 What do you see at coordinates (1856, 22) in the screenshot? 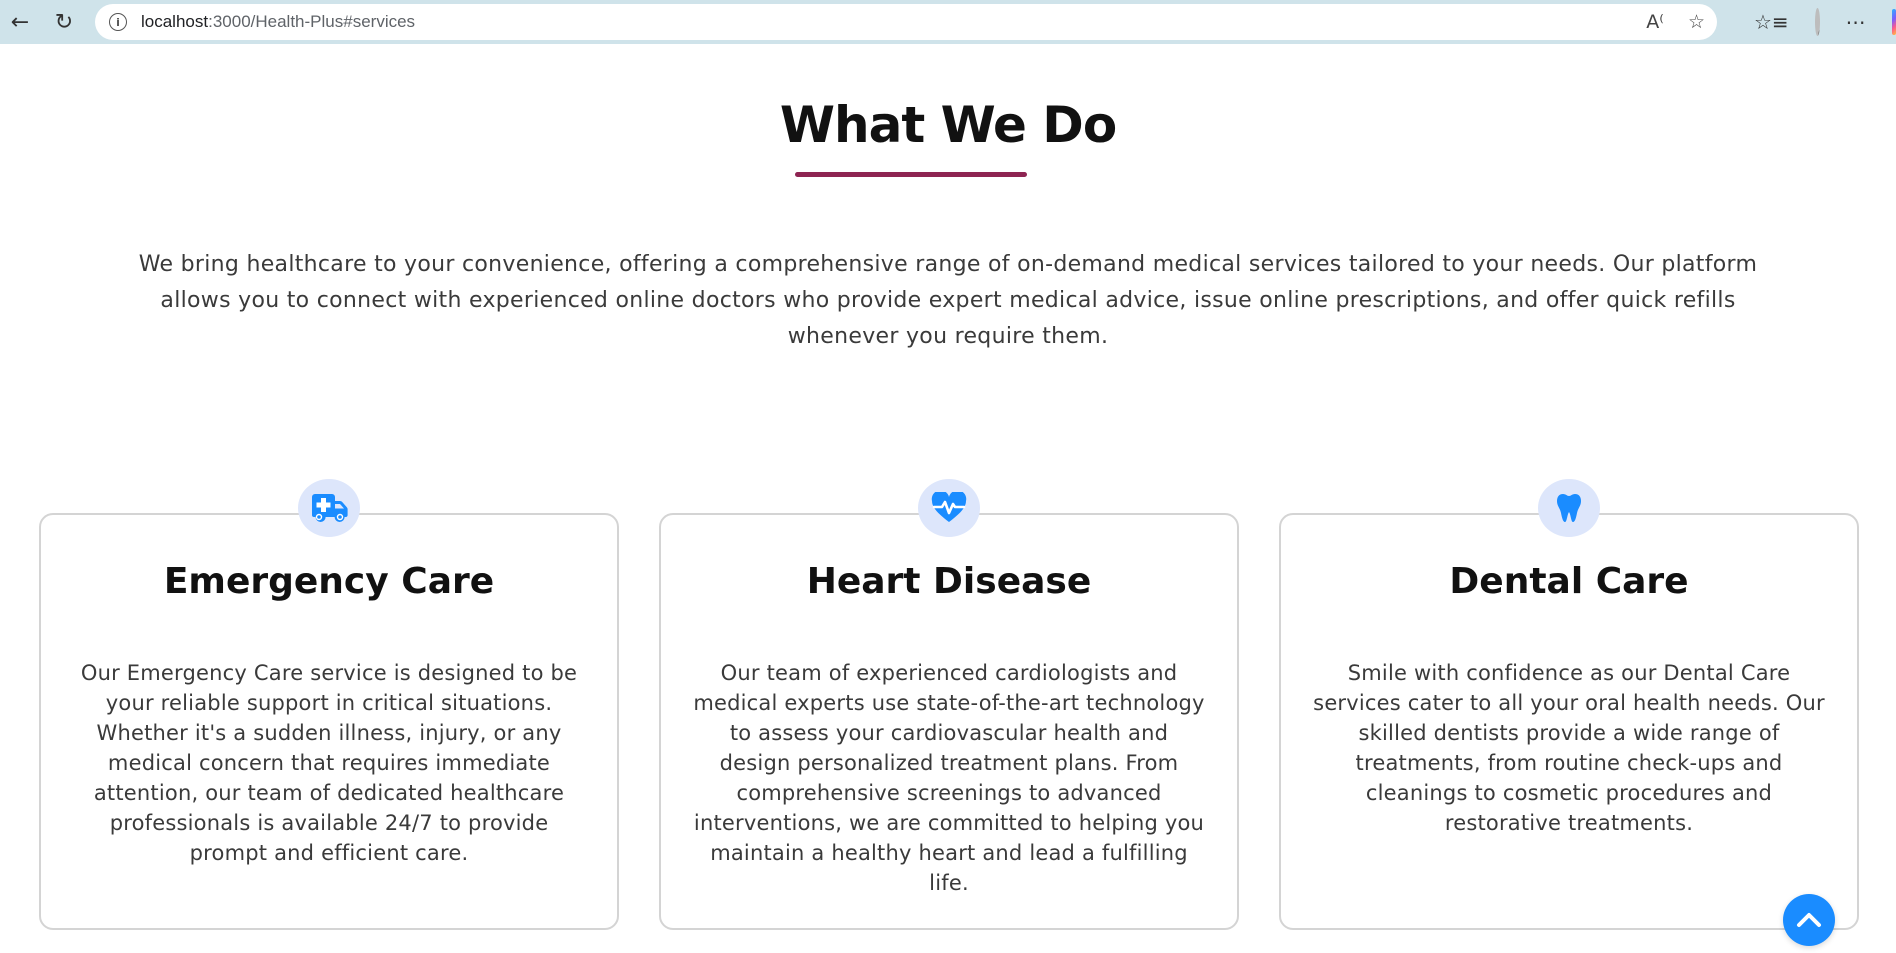
I see `more-options-icon: ⋯` at bounding box center [1856, 22].